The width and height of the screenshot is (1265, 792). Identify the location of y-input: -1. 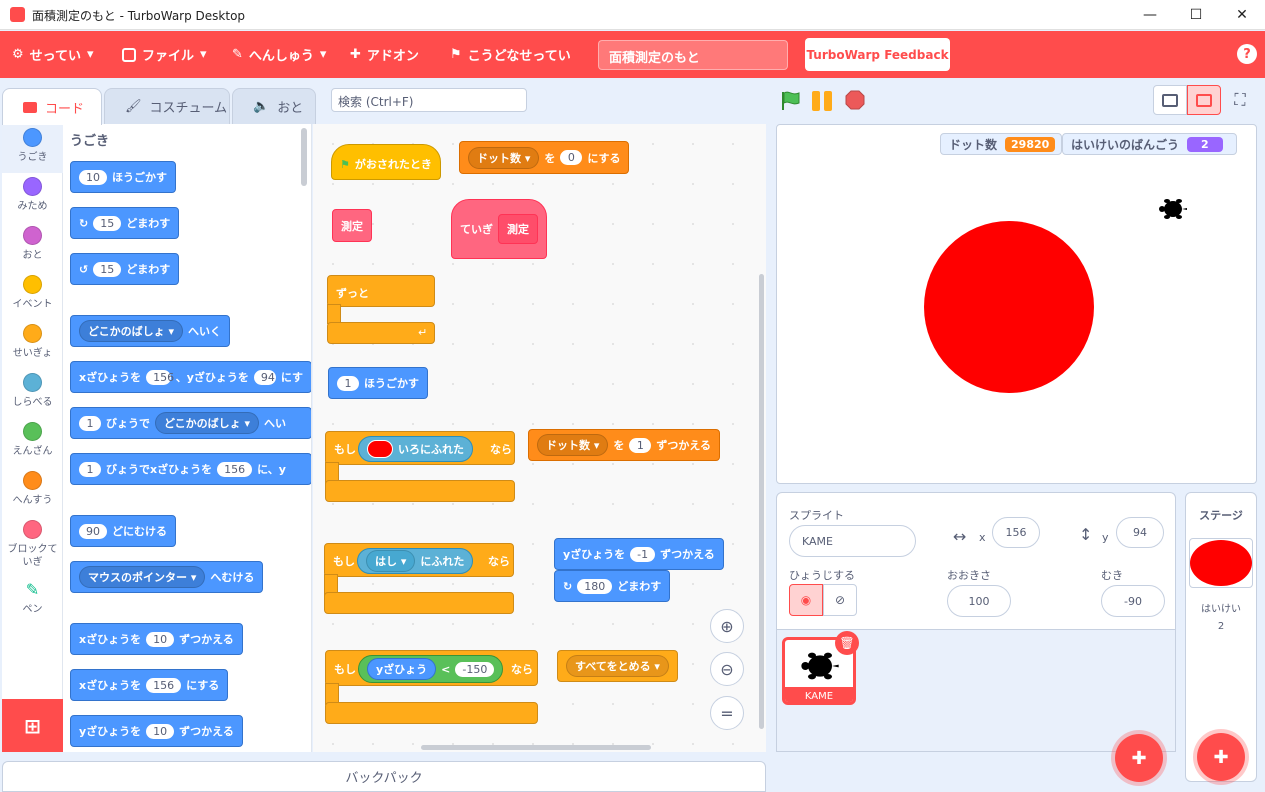
(643, 554).